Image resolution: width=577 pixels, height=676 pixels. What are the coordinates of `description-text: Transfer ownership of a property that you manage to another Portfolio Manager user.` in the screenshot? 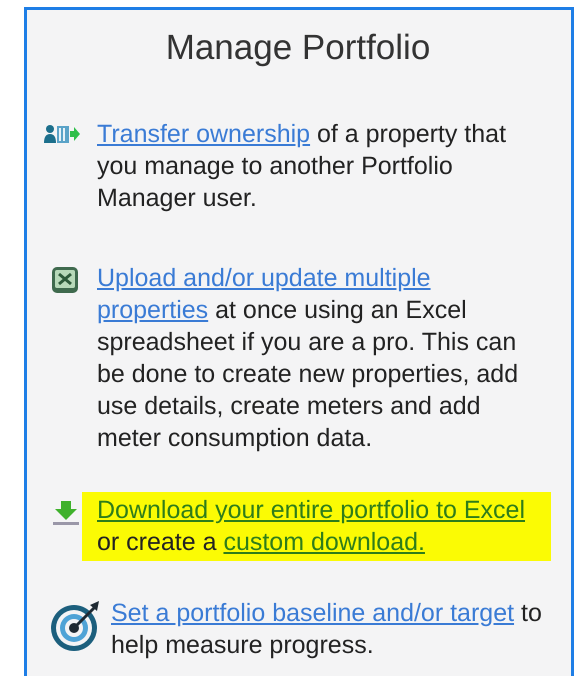 It's located at (302, 166).